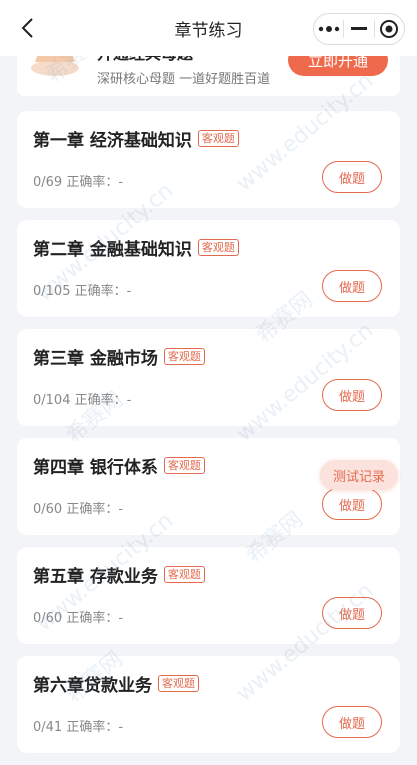 Image resolution: width=417 pixels, height=765 pixels. I want to click on chapter-stats: 0/105 正确率：-, so click(82, 289).